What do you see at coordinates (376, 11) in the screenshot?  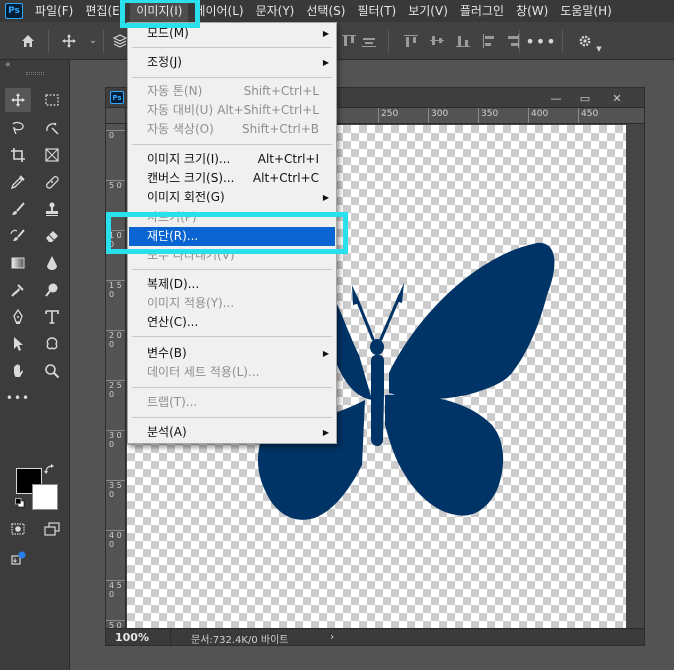 I see `menu-filter: 필터(T)` at bounding box center [376, 11].